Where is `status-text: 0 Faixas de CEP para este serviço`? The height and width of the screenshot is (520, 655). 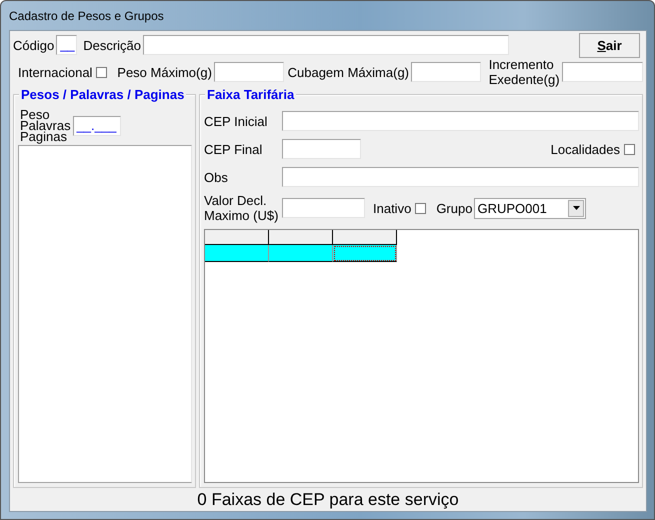
status-text: 0 Faixas de CEP para este serviço is located at coordinates (328, 500).